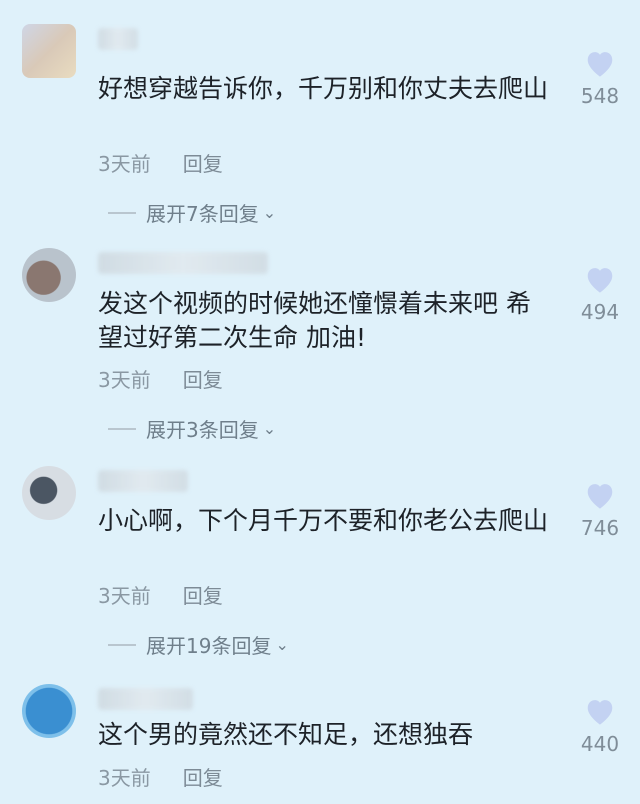 This screenshot has height=804, width=640. What do you see at coordinates (600, 294) in the screenshot?
I see `like-button: 494` at bounding box center [600, 294].